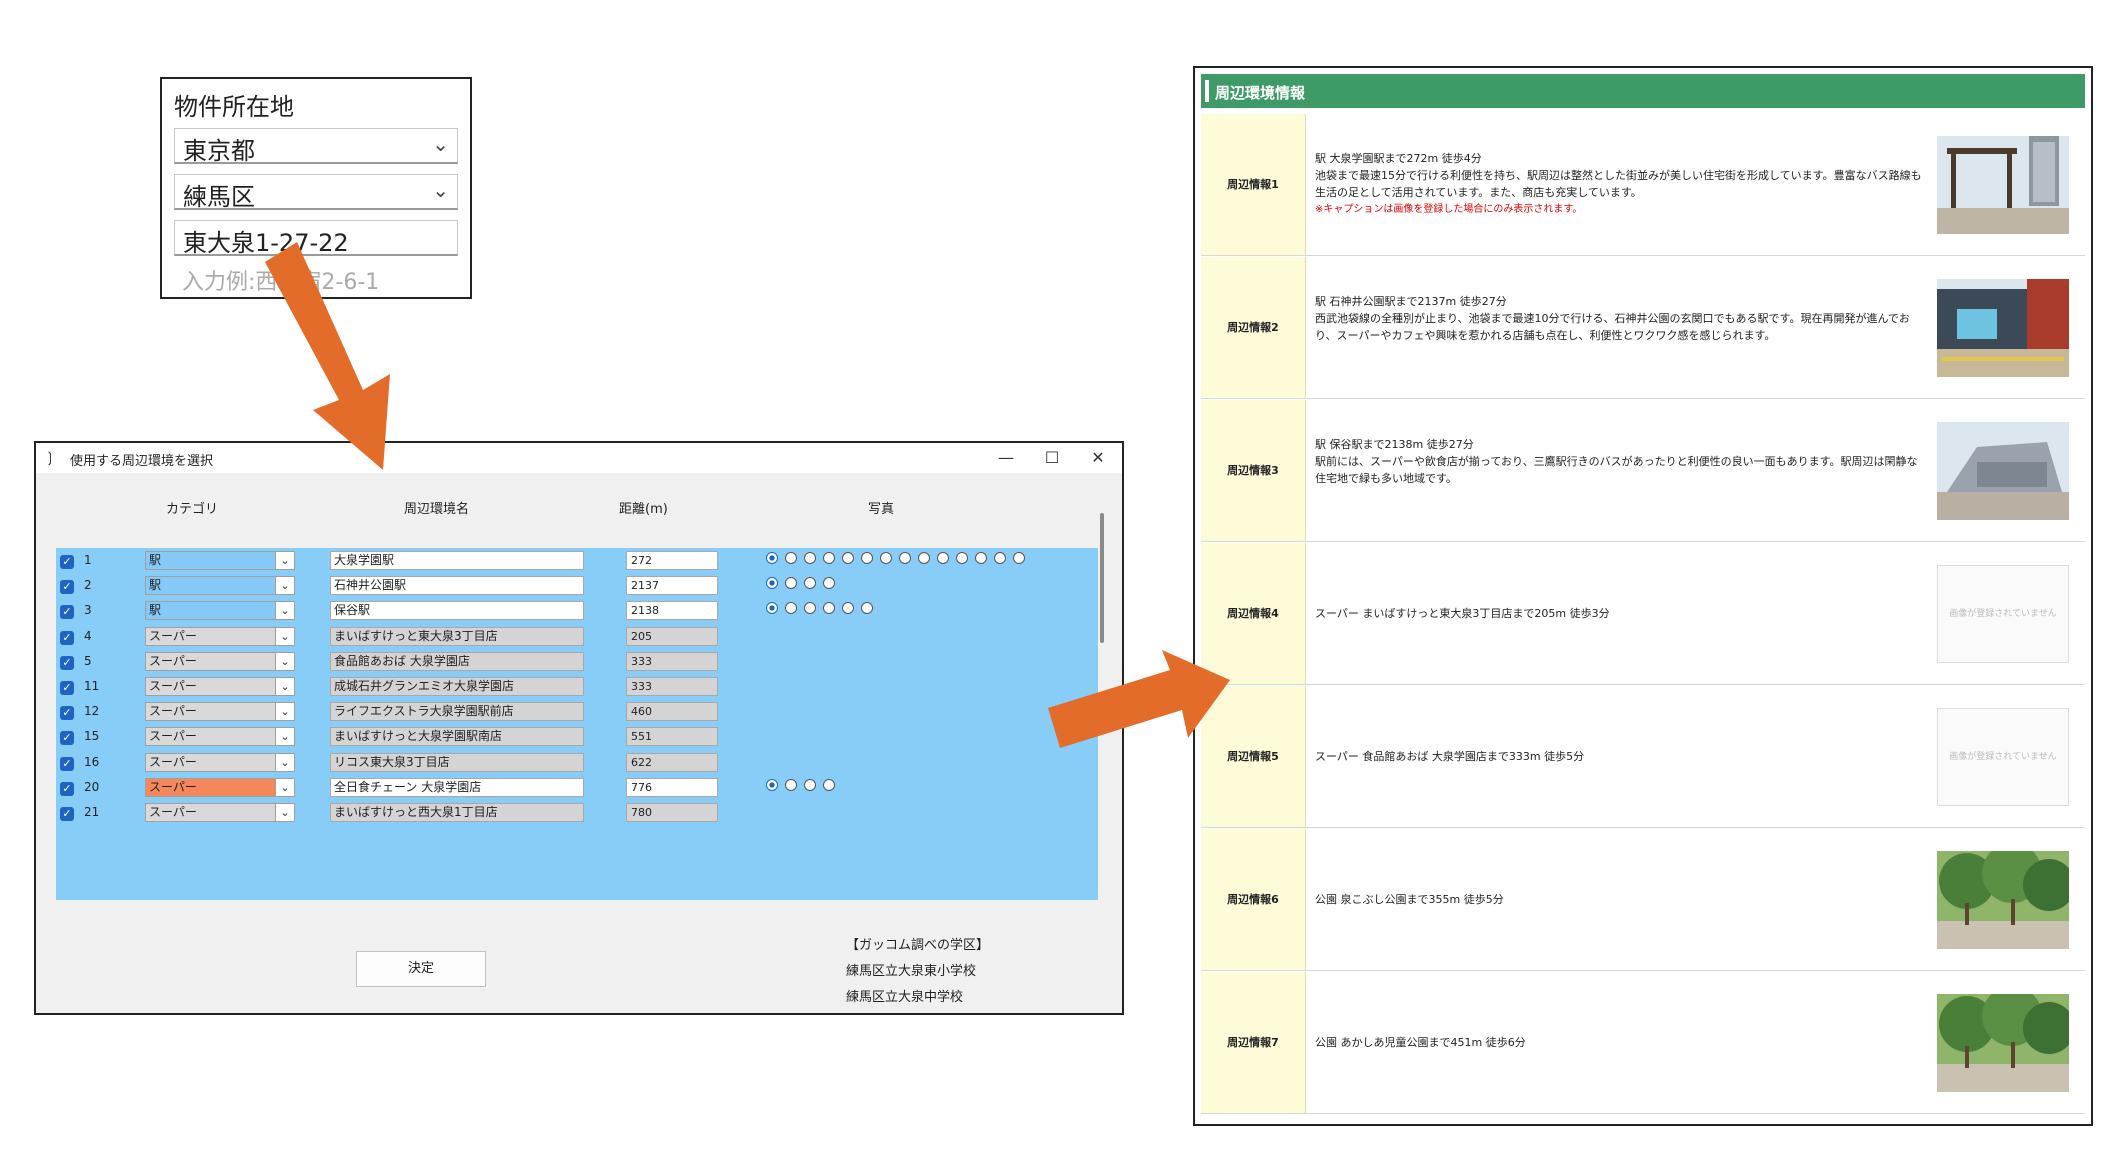  I want to click on distance-field: 551, so click(672, 737).